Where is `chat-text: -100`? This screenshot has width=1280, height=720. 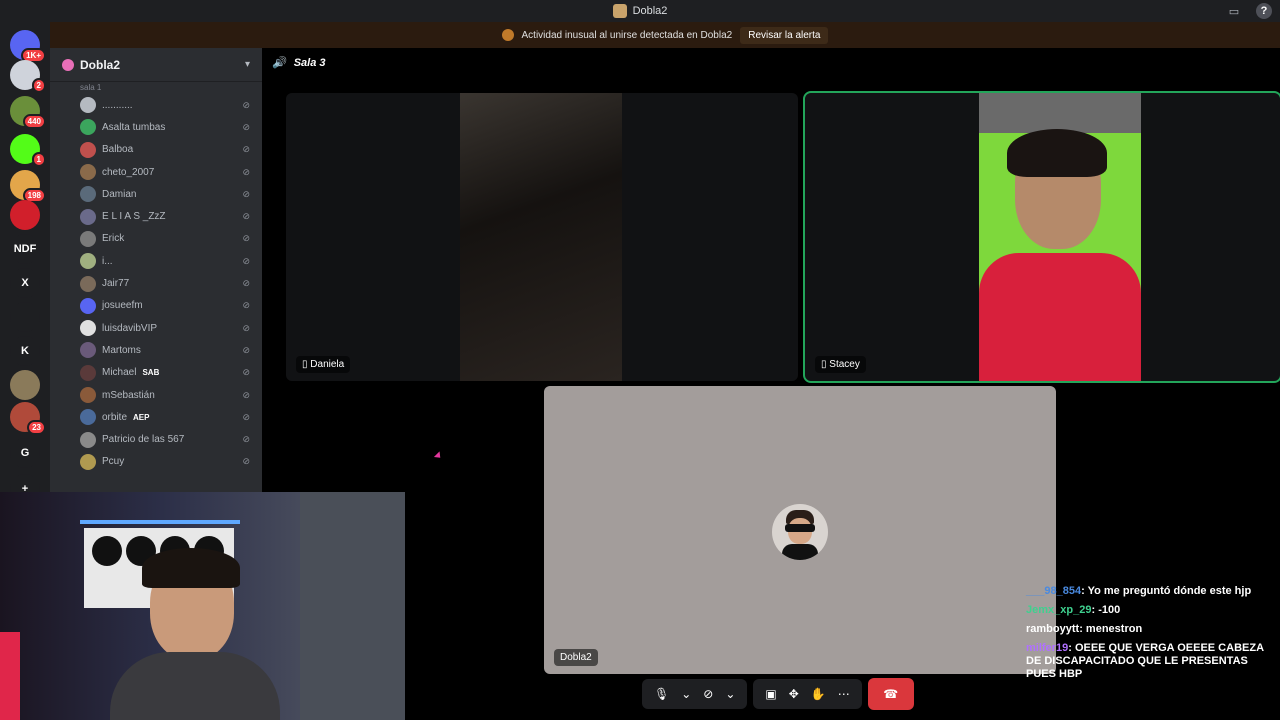 chat-text: -100 is located at coordinates (1109, 610).